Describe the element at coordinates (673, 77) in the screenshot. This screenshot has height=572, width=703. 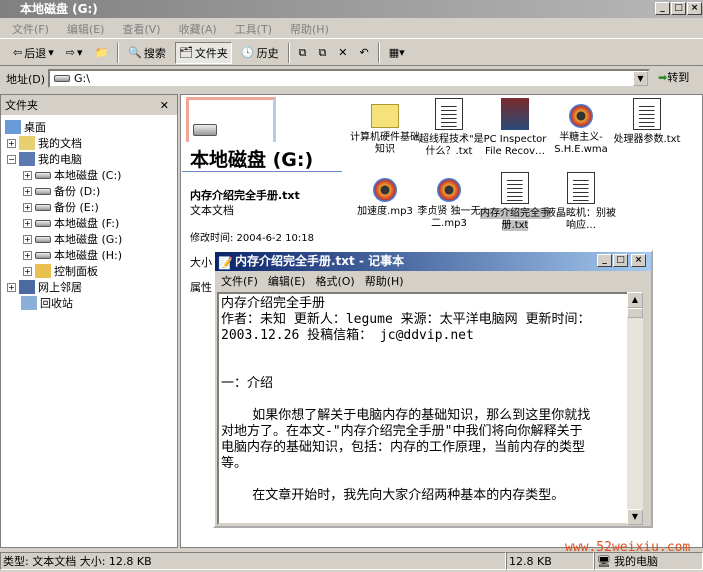
I see `go-button: ➡转到` at that location.